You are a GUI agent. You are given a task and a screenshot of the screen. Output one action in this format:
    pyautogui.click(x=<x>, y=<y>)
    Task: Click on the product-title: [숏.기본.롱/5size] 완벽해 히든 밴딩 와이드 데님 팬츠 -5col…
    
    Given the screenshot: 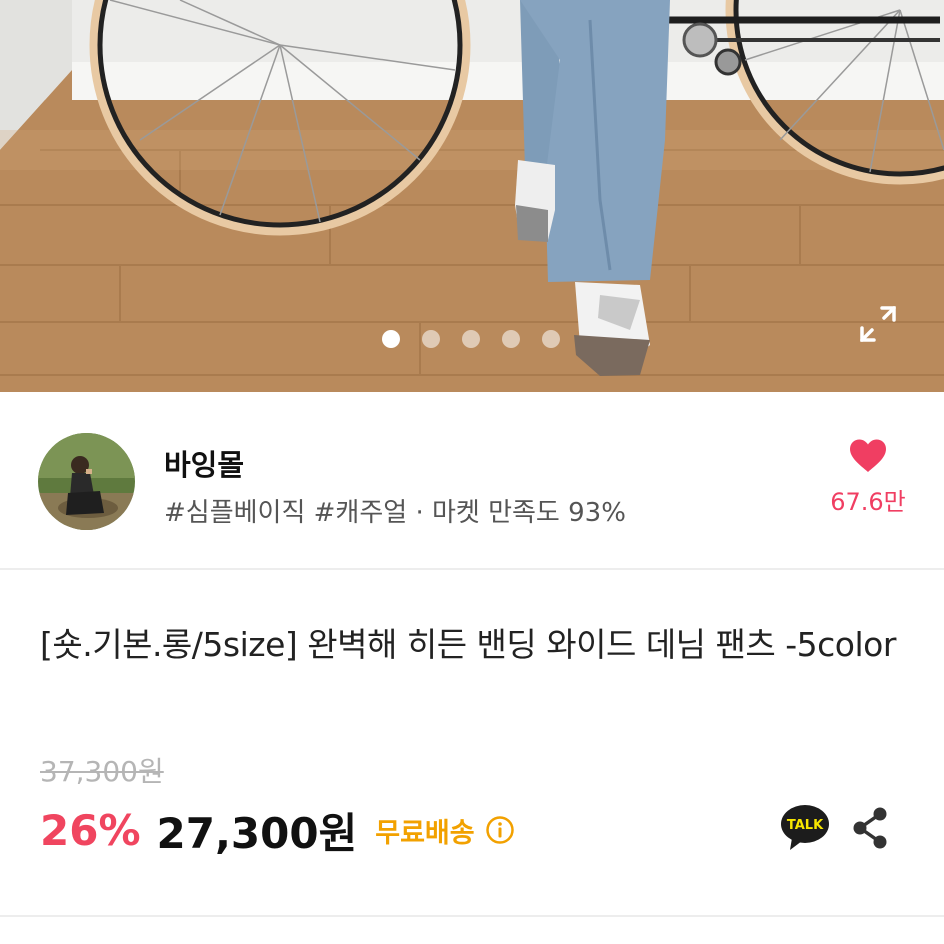 What is the action you would take?
    pyautogui.click(x=468, y=644)
    